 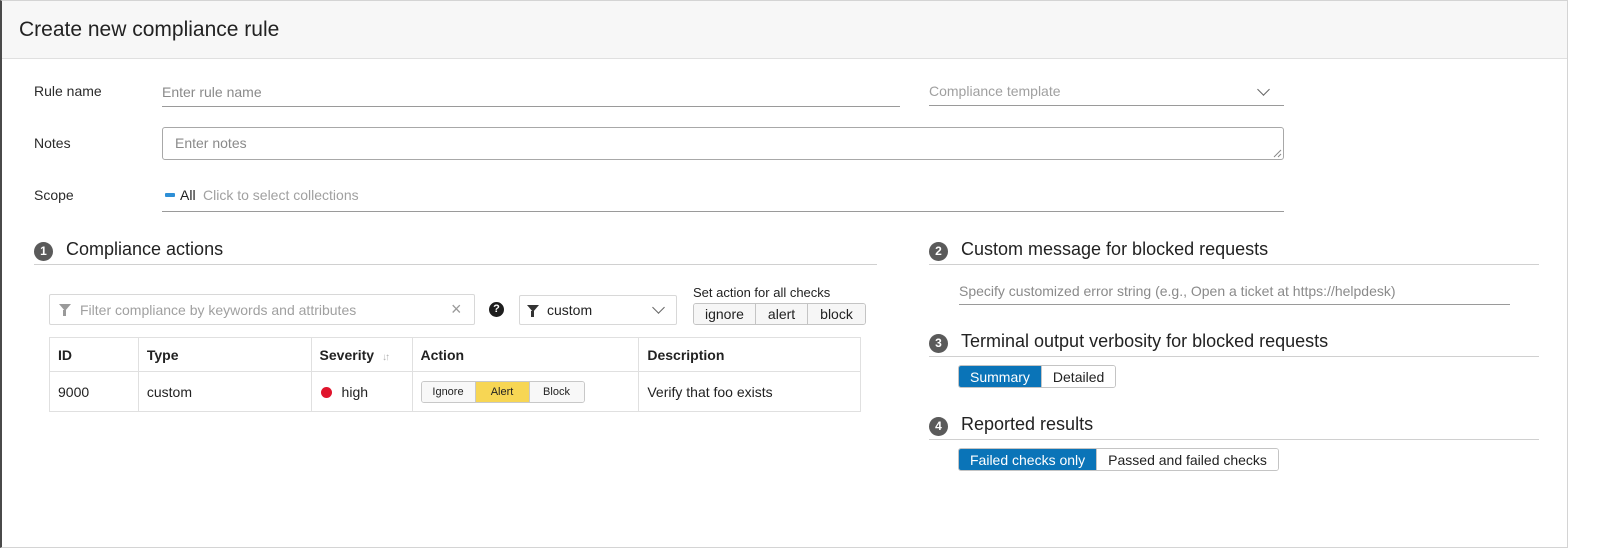 I want to click on table-header-row: ID Type Severity ↓↑ Action Description, so click(x=455, y=354).